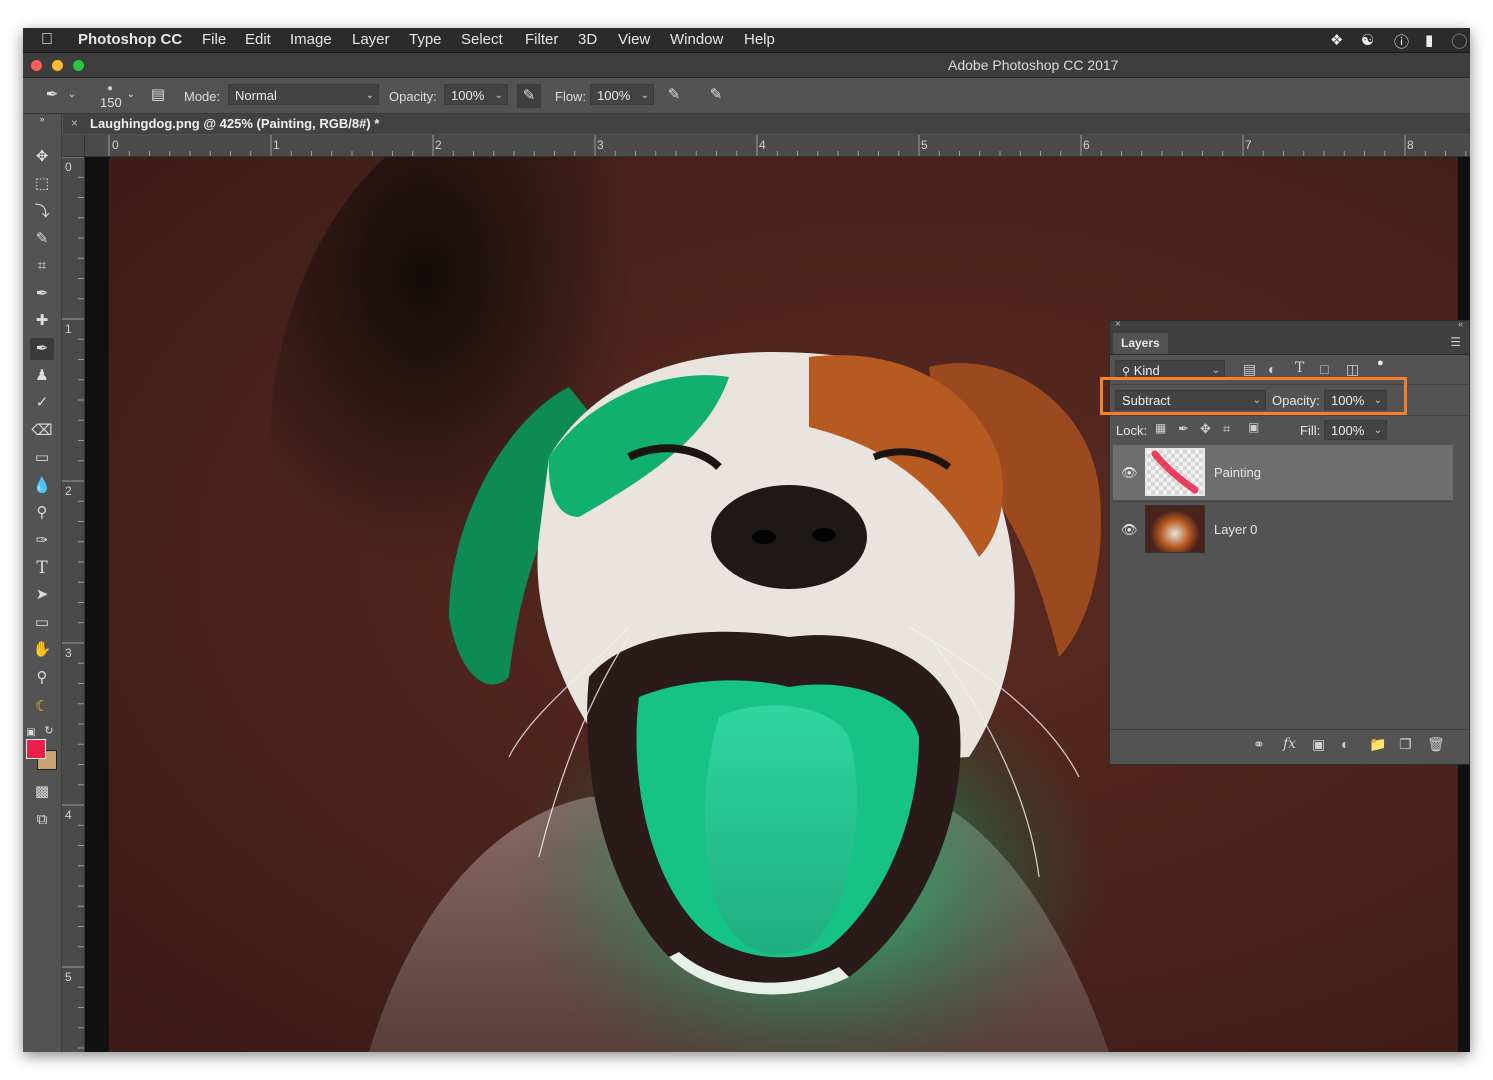 Image resolution: width=1493 pixels, height=1080 pixels. What do you see at coordinates (1226, 429) in the screenshot?
I see `lock-artboard-icon: ⌗` at bounding box center [1226, 429].